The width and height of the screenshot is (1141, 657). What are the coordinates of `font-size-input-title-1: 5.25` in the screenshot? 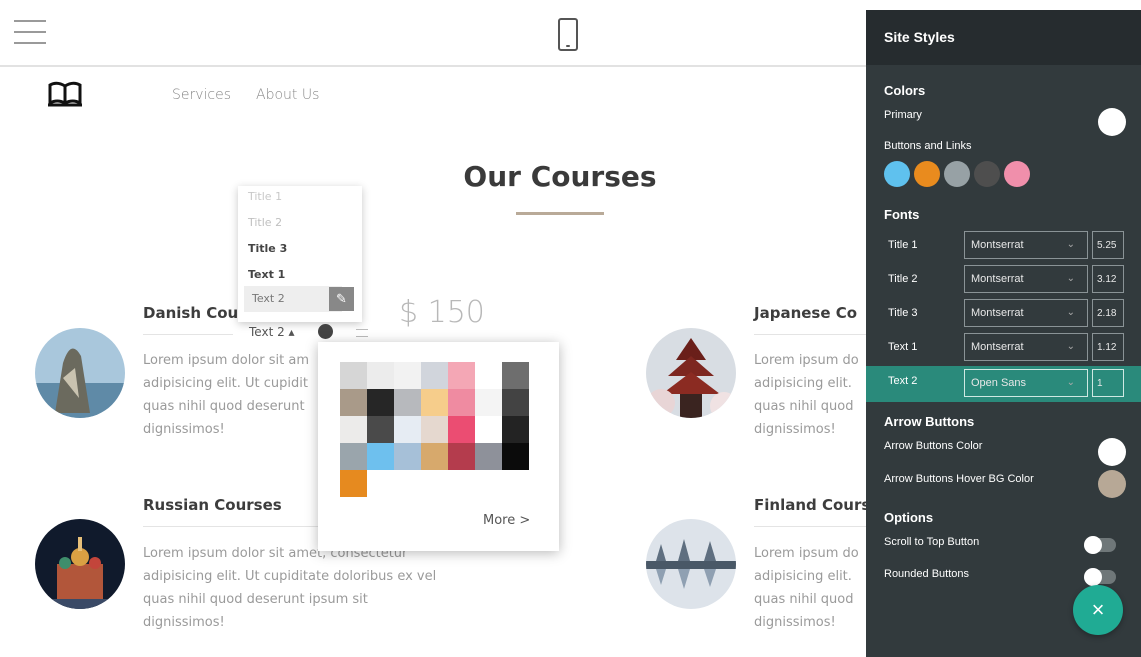 It's located at (1108, 245).